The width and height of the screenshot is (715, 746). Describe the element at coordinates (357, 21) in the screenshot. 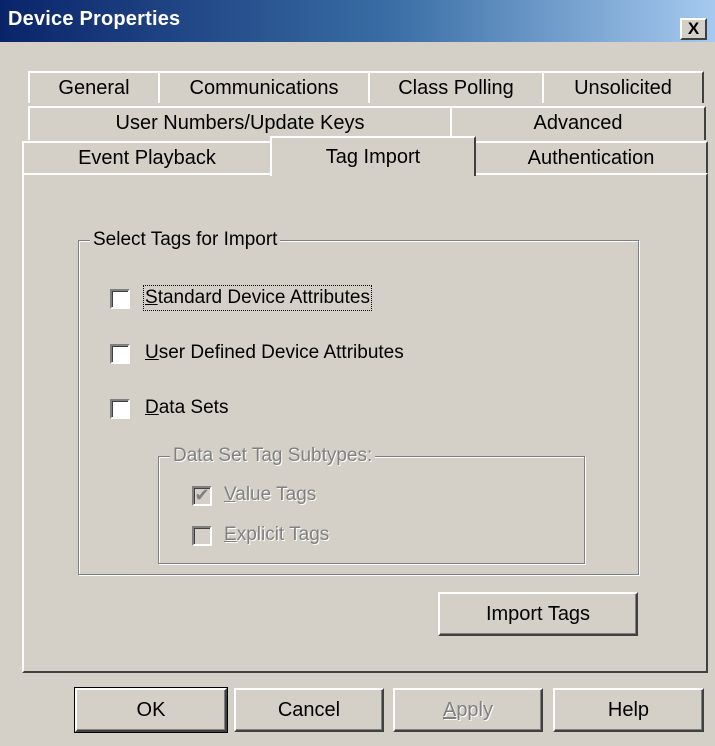

I see `title-bar: Device Properties X` at that location.